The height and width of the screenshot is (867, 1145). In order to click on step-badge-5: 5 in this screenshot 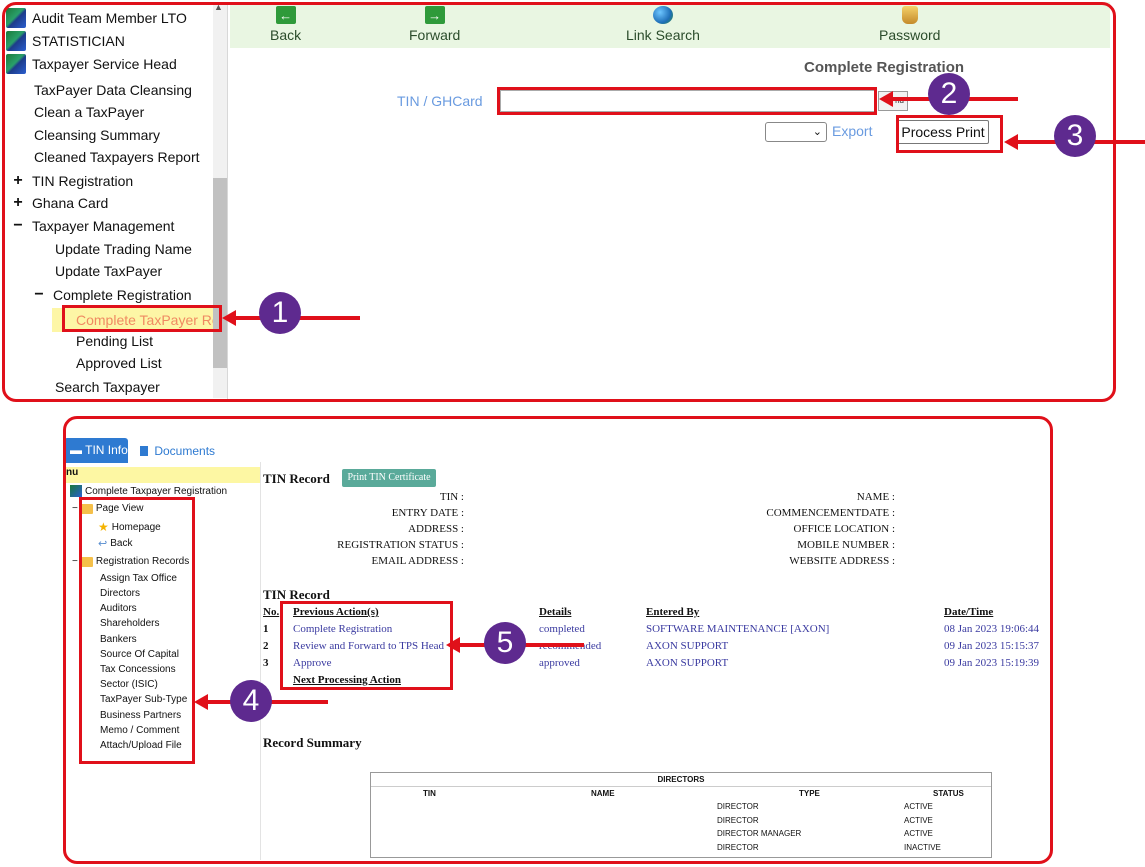, I will do `click(505, 643)`.